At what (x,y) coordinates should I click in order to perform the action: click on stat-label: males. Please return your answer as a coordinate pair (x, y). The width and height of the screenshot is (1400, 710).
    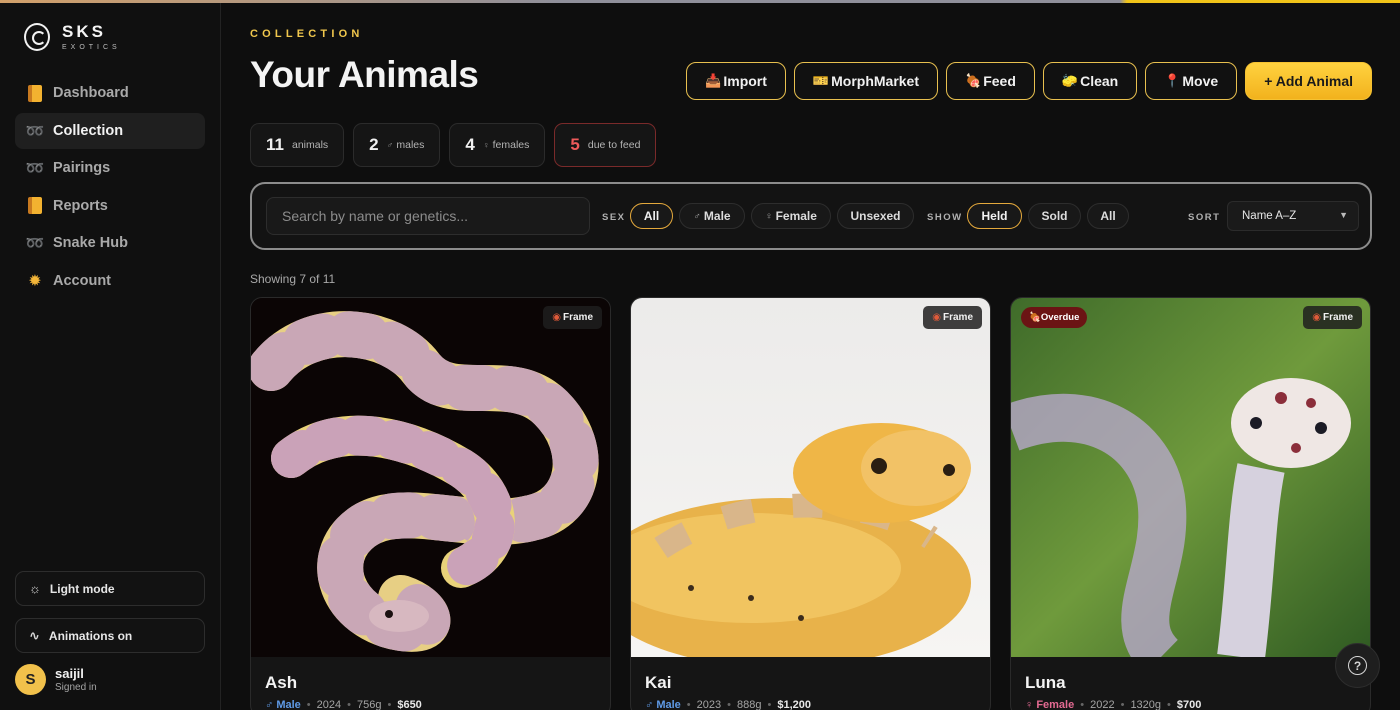
    Looking at the image, I should click on (410, 145).